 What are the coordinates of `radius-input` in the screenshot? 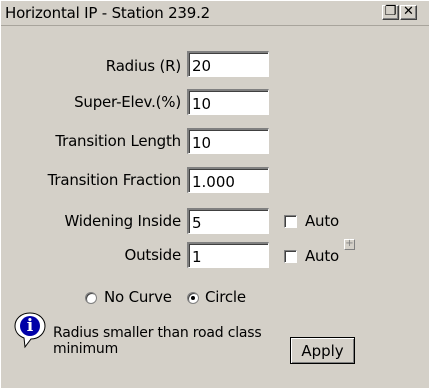 It's located at (228, 64).